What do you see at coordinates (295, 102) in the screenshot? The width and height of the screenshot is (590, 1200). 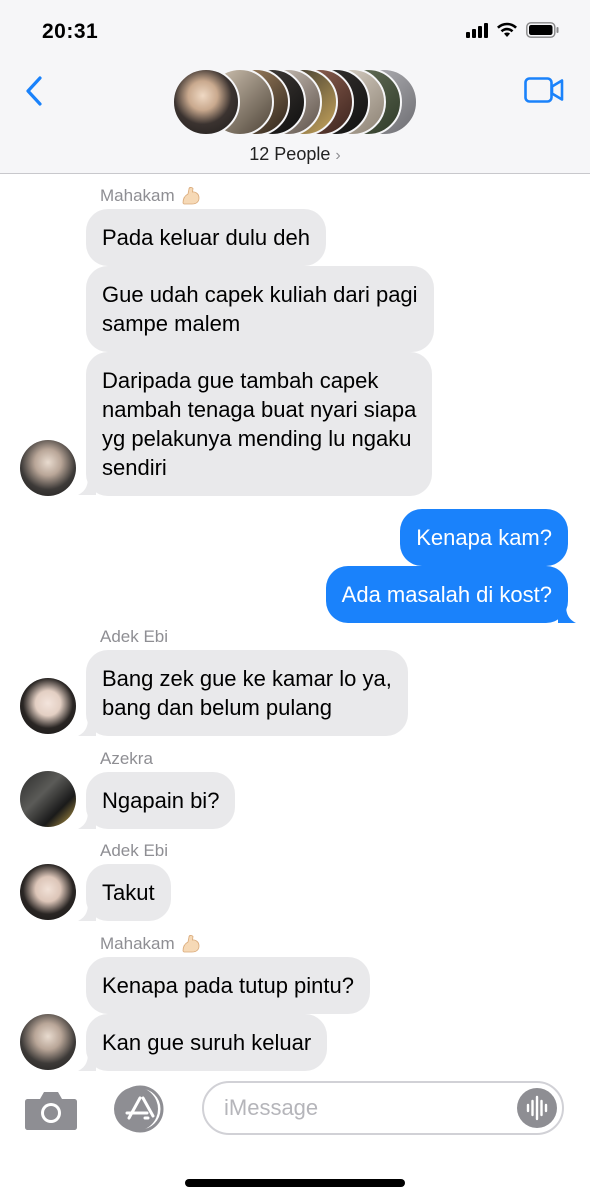 I see `group-avatar-stack` at bounding box center [295, 102].